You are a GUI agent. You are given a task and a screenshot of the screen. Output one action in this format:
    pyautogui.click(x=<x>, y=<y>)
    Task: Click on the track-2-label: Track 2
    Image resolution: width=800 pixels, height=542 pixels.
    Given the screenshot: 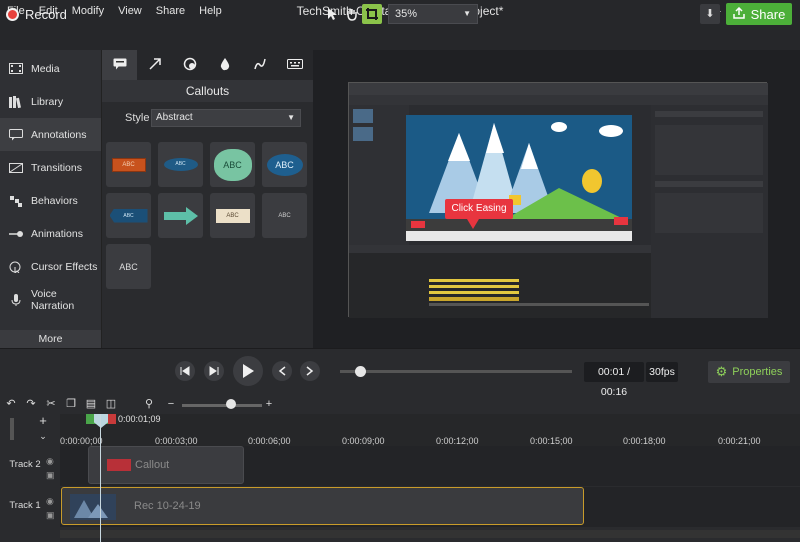 What is the action you would take?
    pyautogui.click(x=25, y=464)
    